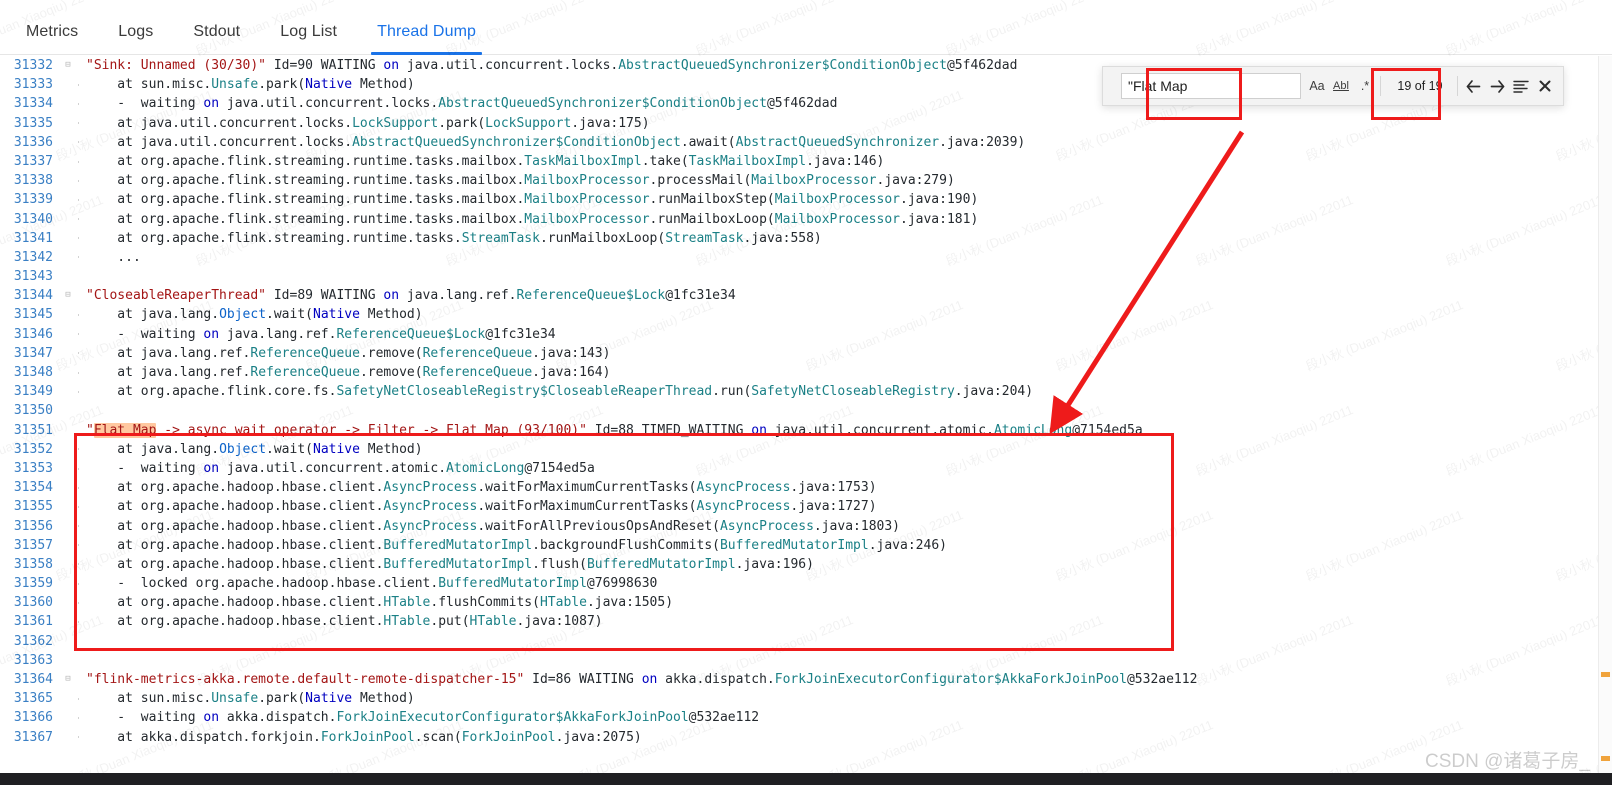  Describe the element at coordinates (243, 315) in the screenshot. I see `code-token: Object` at that location.